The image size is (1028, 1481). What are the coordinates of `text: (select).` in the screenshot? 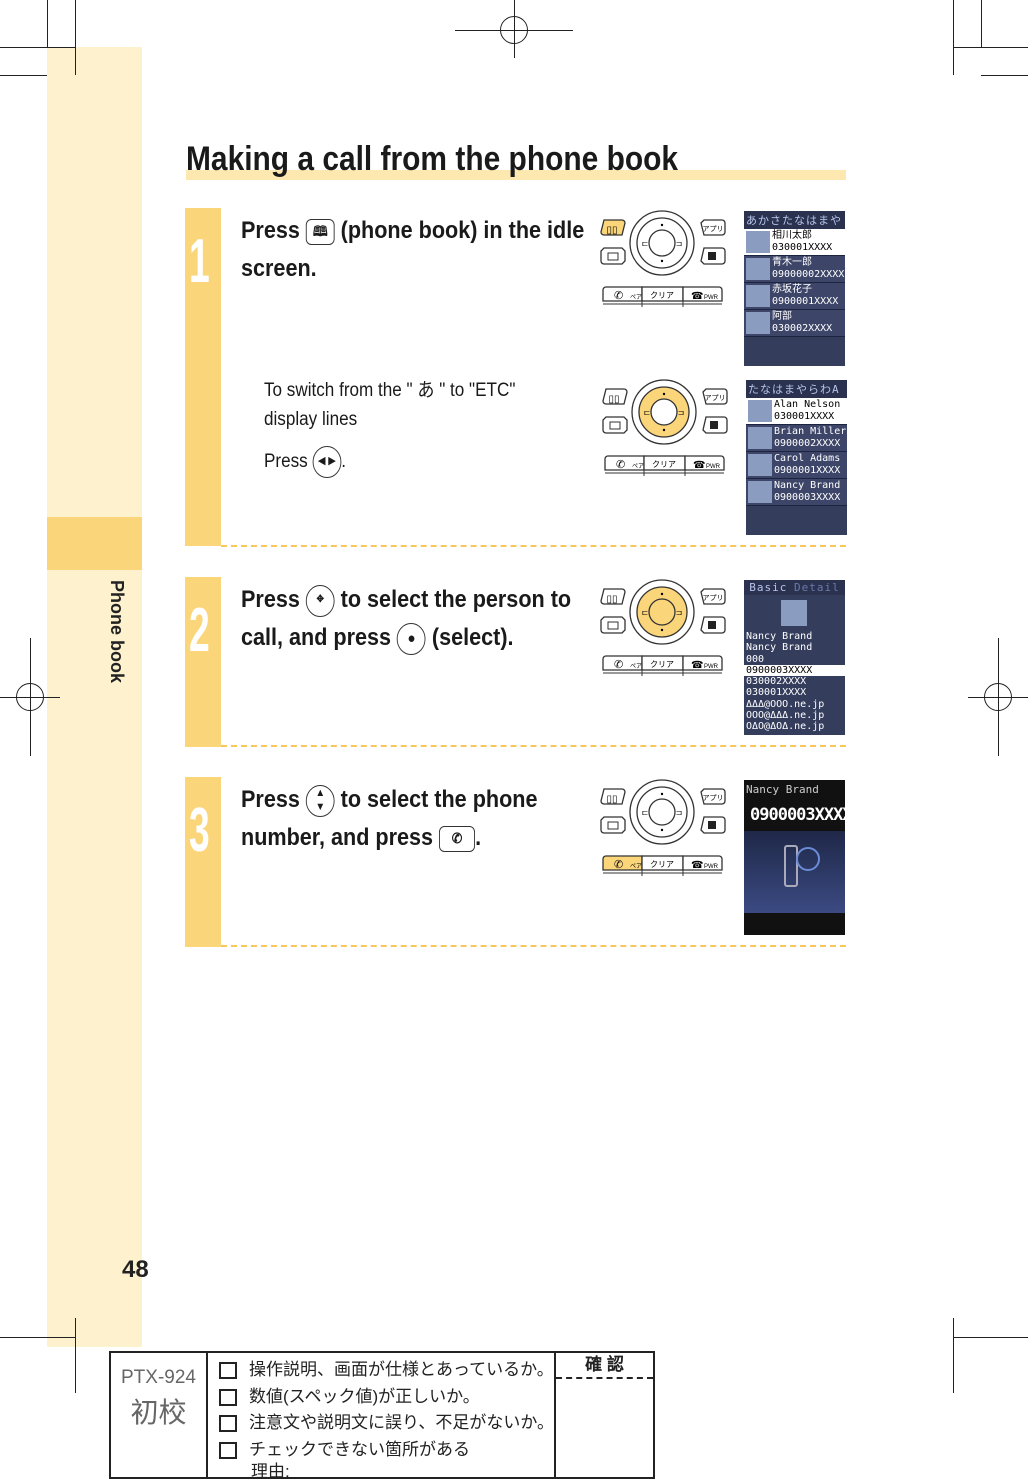 It's located at (472, 637).